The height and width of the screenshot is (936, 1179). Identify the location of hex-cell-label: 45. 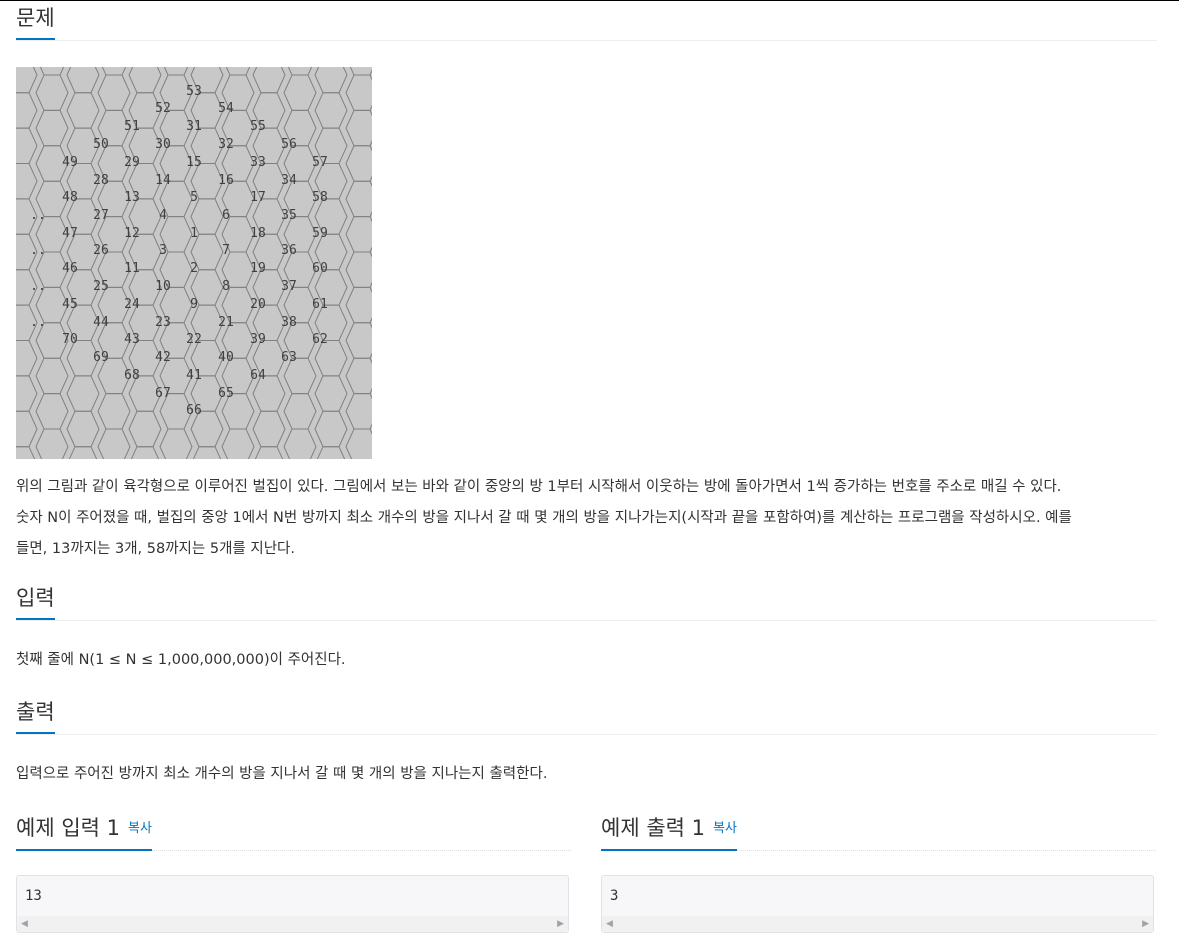
(70, 304).